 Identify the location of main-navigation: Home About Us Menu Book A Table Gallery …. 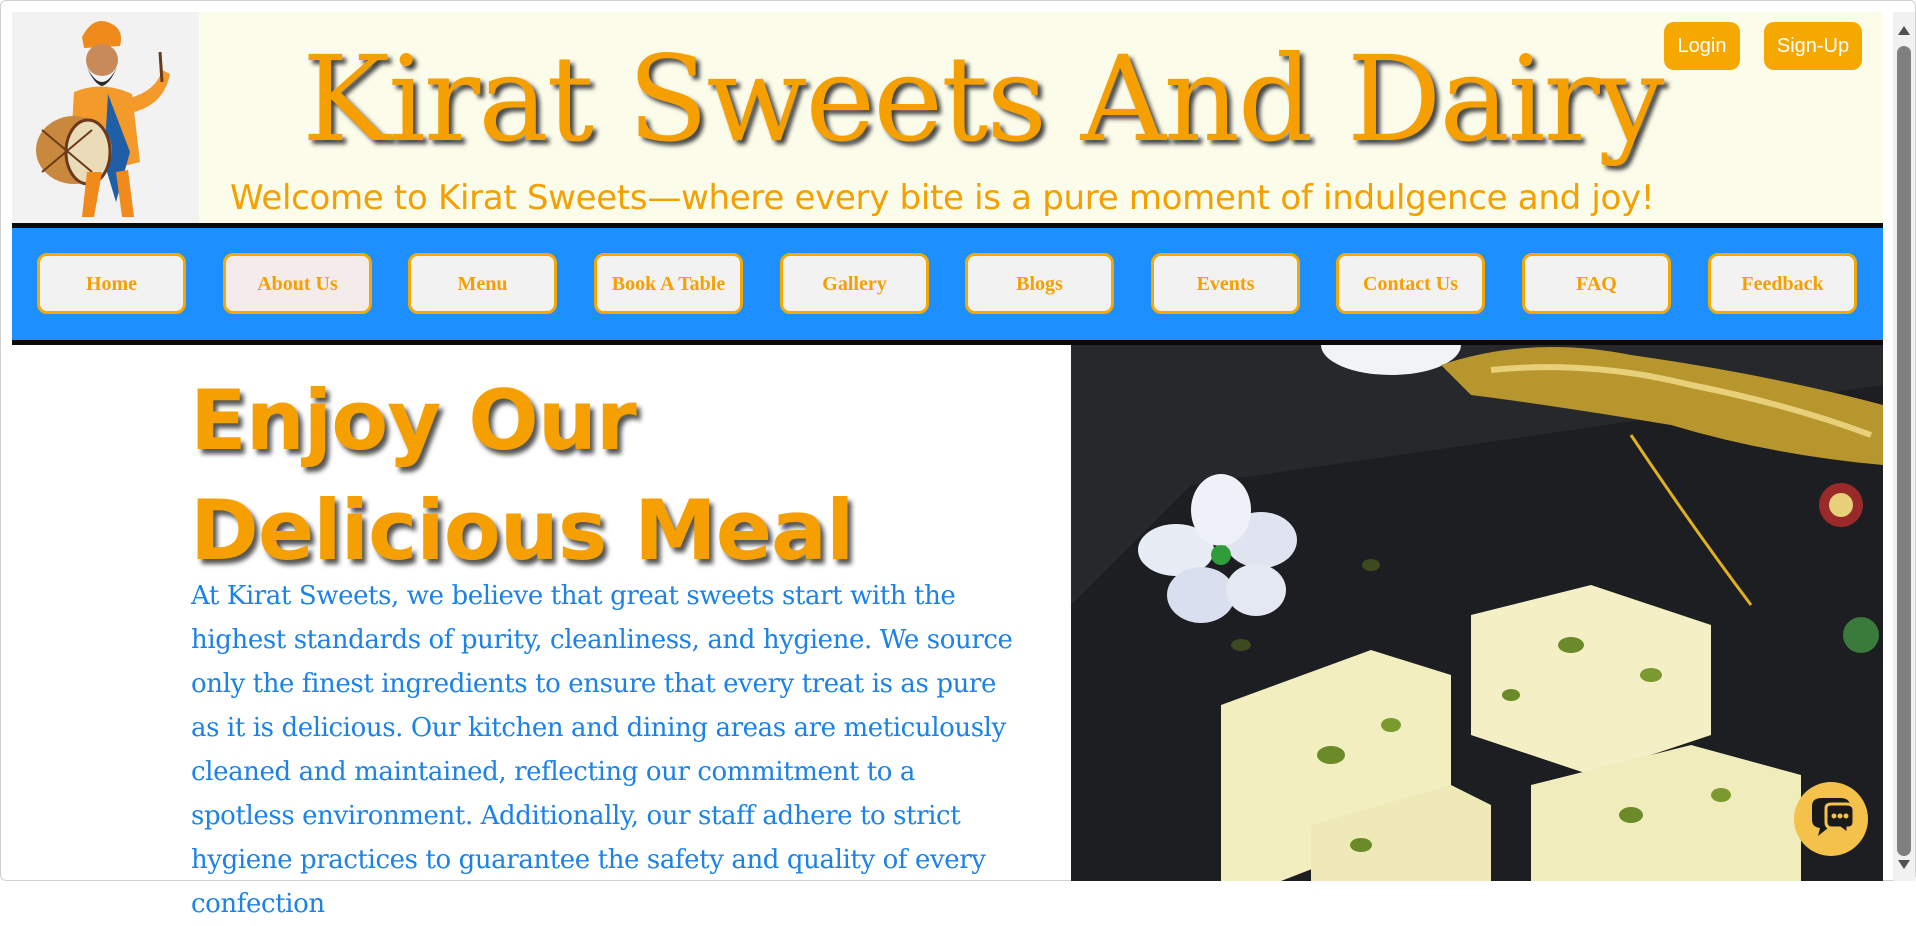
(947, 284).